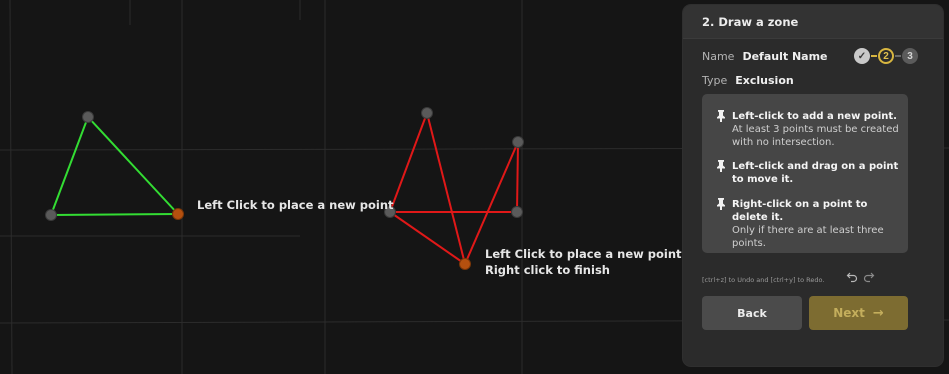 The width and height of the screenshot is (949, 374). Describe the element at coordinates (813, 22) in the screenshot. I see `panel-header: 2. Draw a zone` at that location.